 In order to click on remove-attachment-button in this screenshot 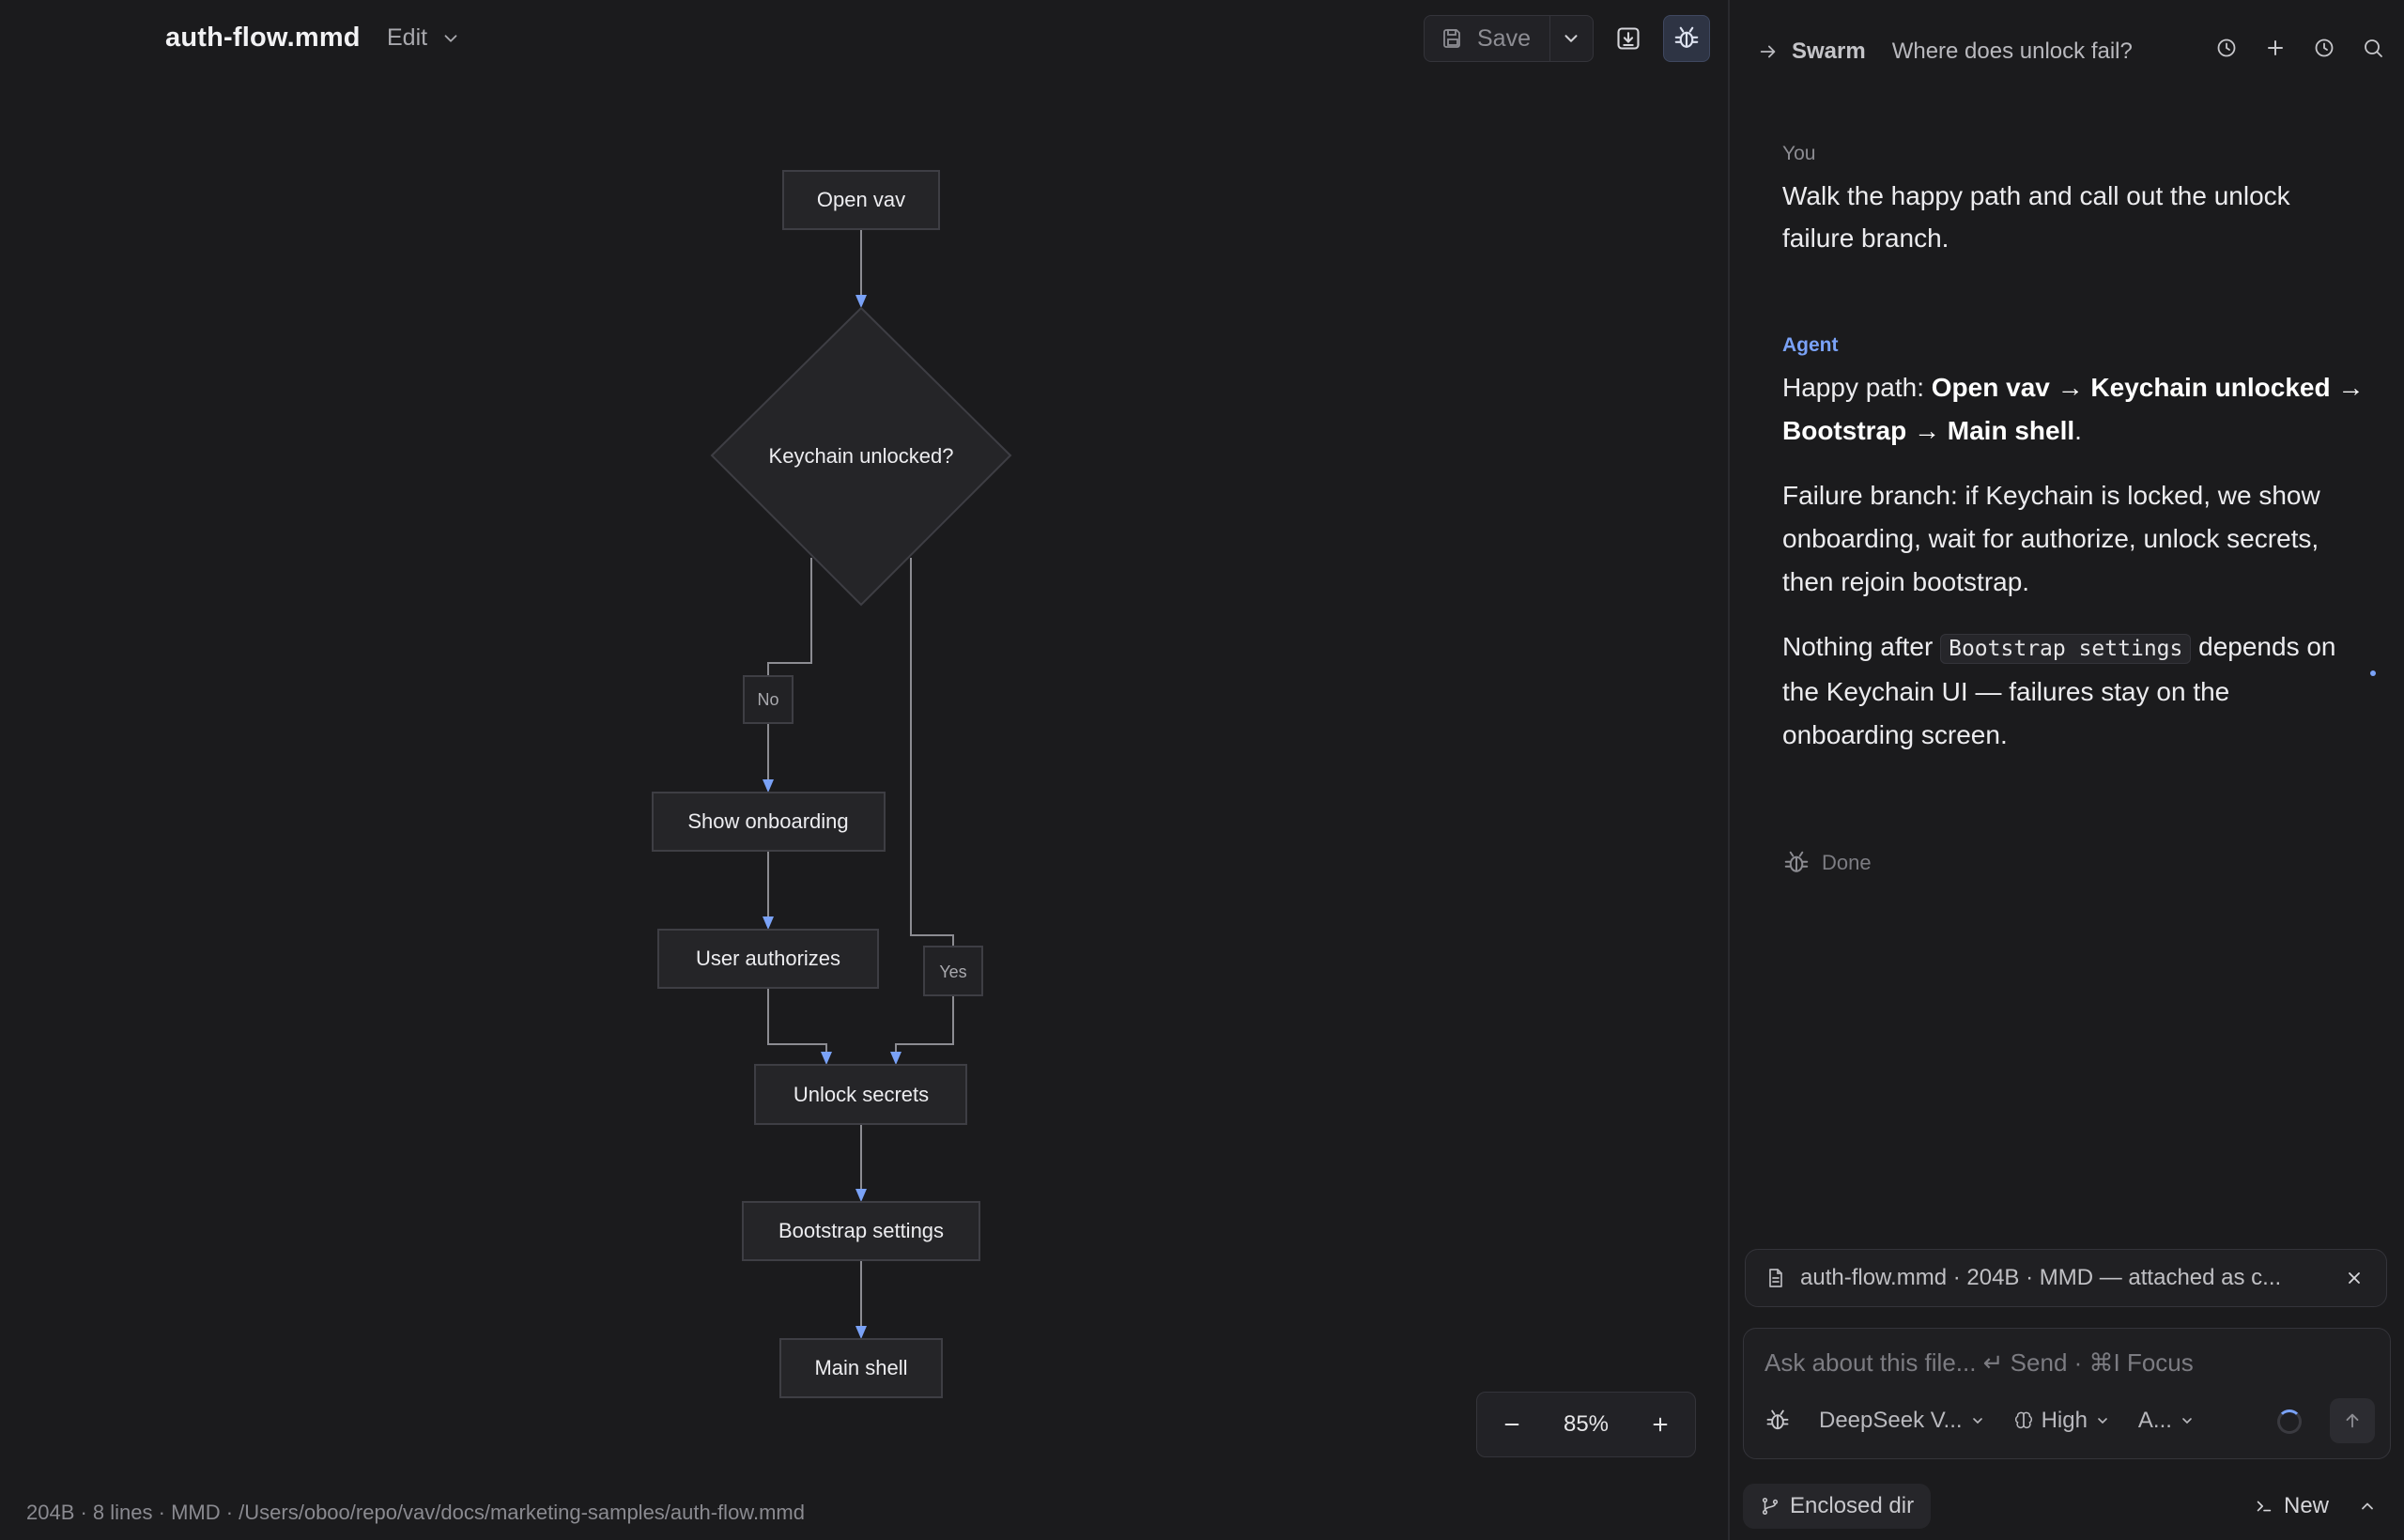, I will do `click(2354, 1278)`.